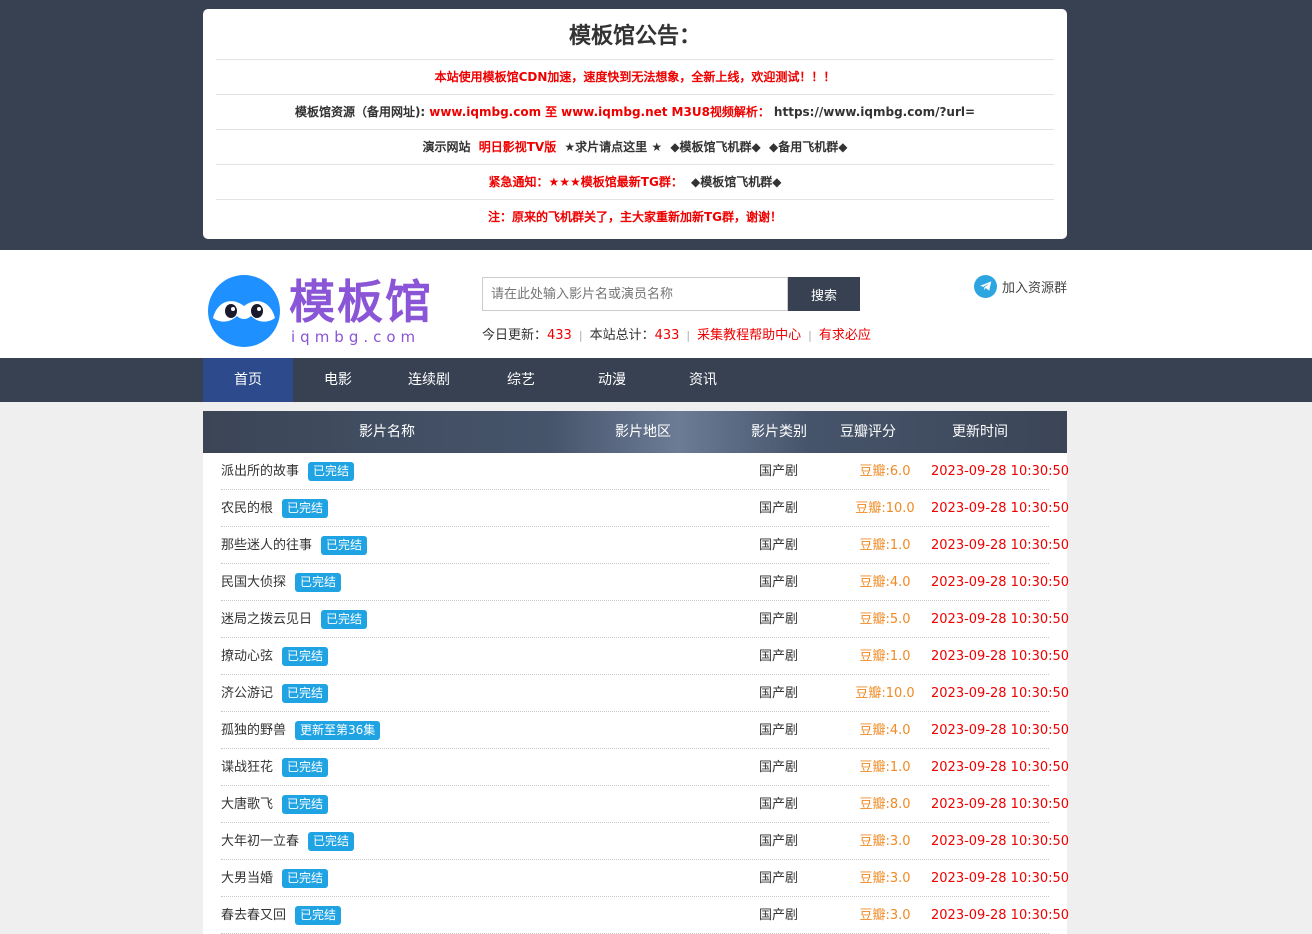 The height and width of the screenshot is (934, 1312). What do you see at coordinates (485, 112) in the screenshot?
I see `mirror-link-com: www.iqmbg.com` at bounding box center [485, 112].